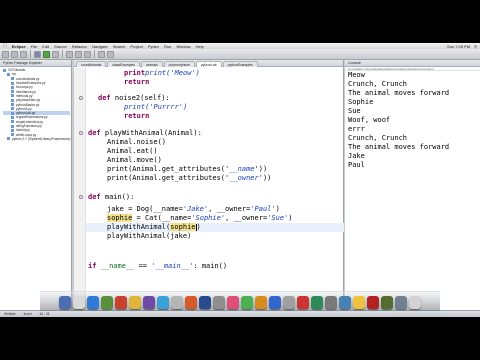  I want to click on editor-tab: polymorphism, so click(179, 64).